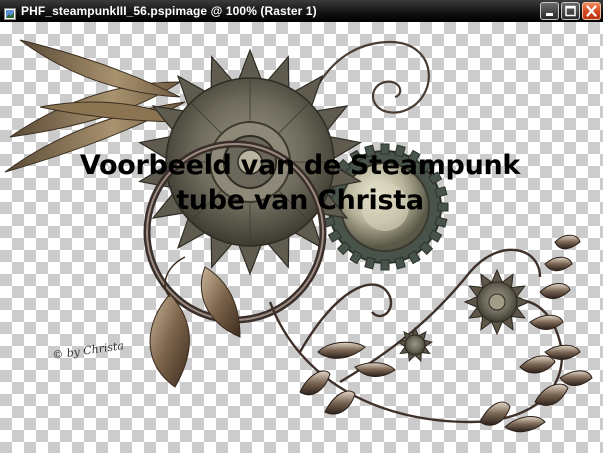 Image resolution: width=603 pixels, height=453 pixels. I want to click on window-controls, so click(570, 11).